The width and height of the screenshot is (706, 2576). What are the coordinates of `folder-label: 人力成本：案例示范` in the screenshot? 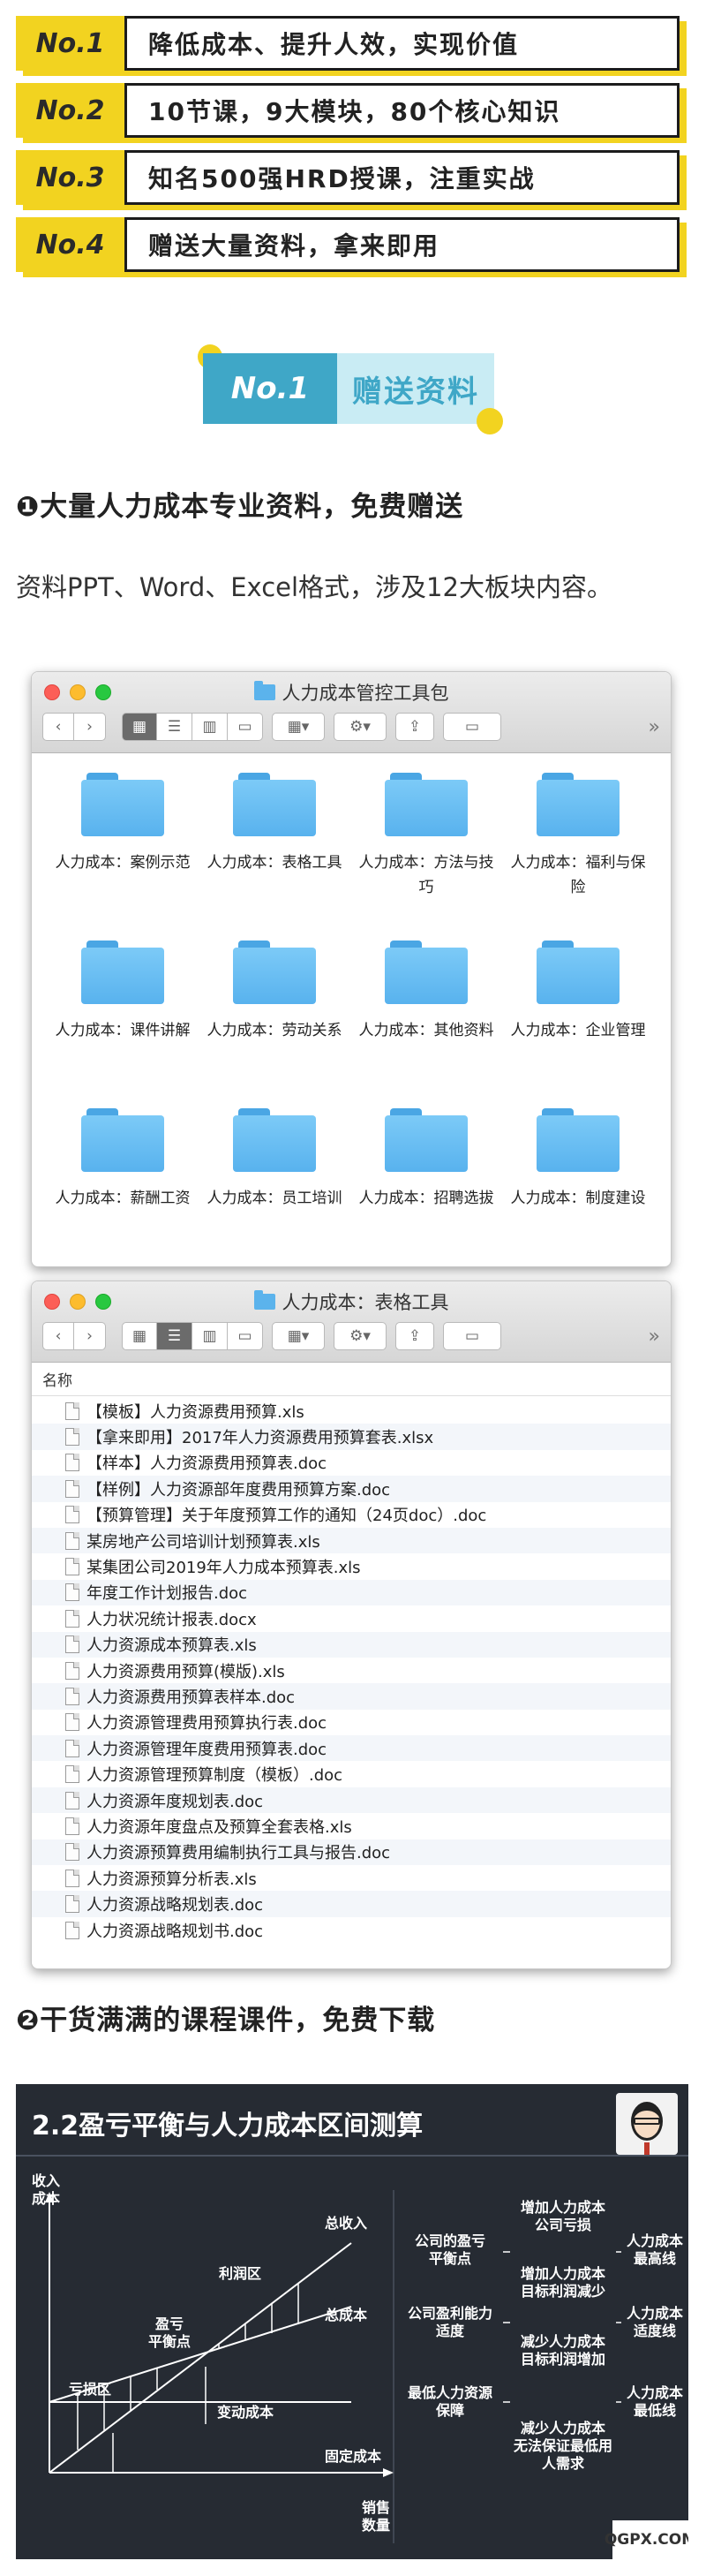 It's located at (123, 863).